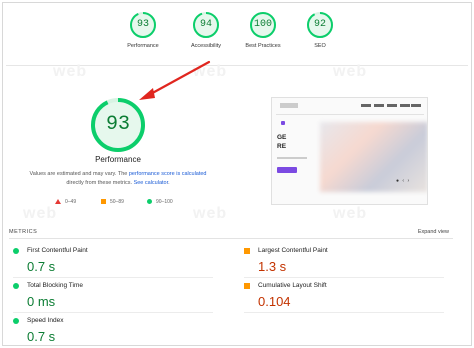  I want to click on score-best-practices: 100 Best Practices, so click(263, 30).